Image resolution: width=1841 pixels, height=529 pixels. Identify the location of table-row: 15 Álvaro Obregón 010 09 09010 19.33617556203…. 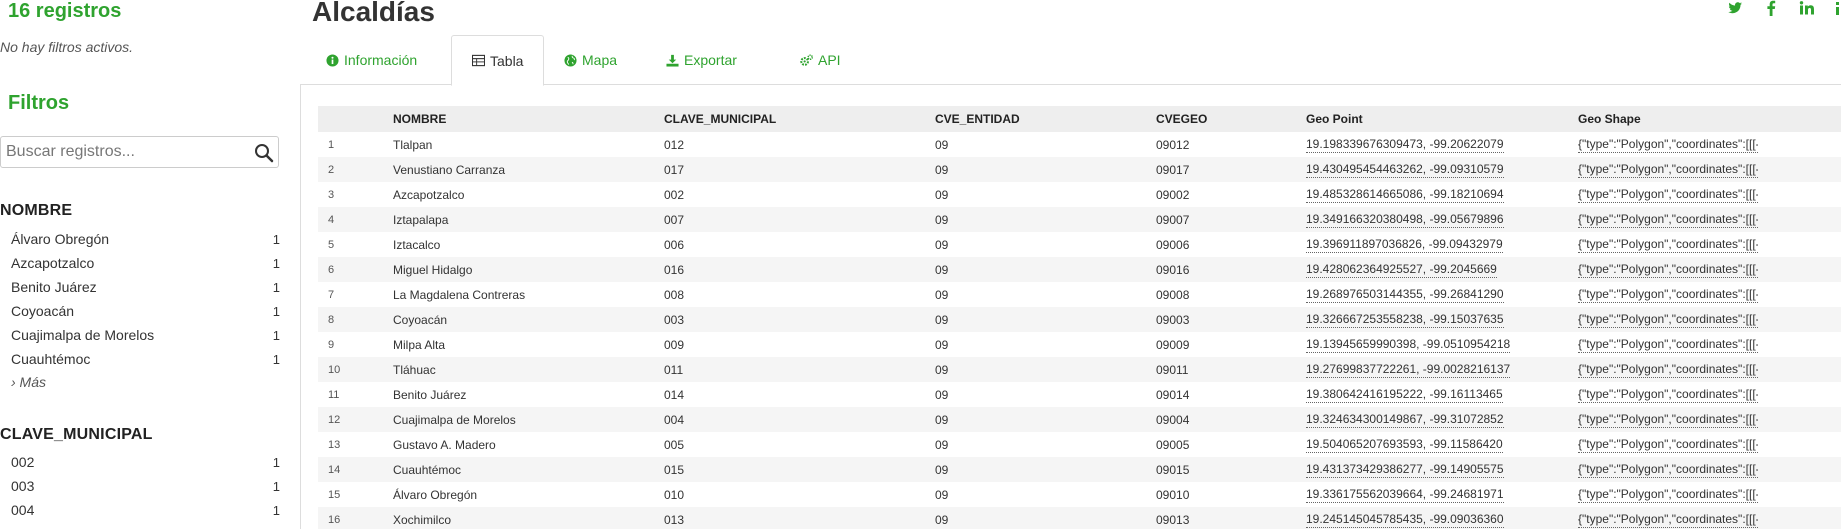
(1079, 494).